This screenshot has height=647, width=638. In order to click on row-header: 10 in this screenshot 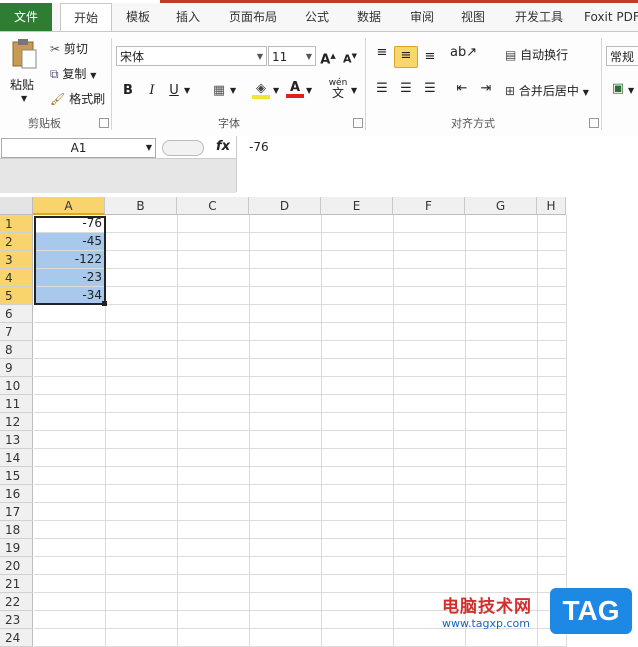, I will do `click(16, 386)`.